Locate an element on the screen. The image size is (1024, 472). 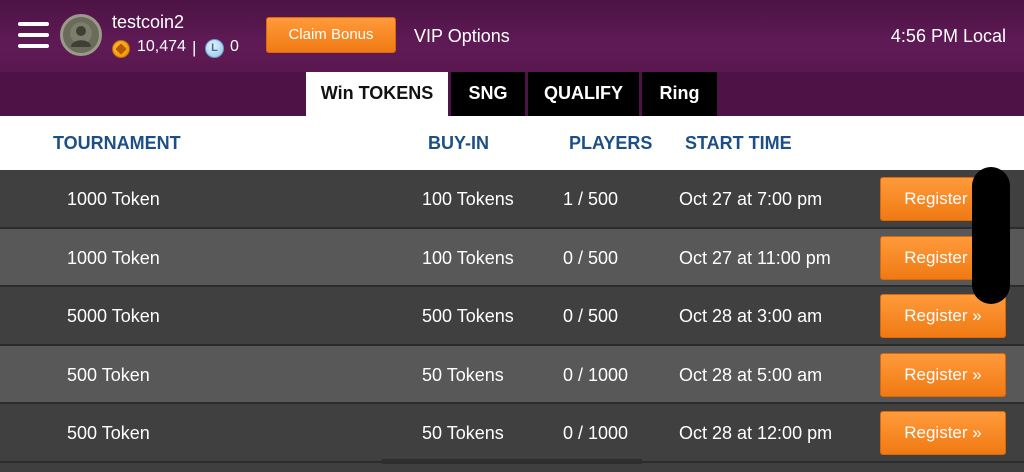
tab-win-tokens: Win TOKENS is located at coordinates (377, 94).